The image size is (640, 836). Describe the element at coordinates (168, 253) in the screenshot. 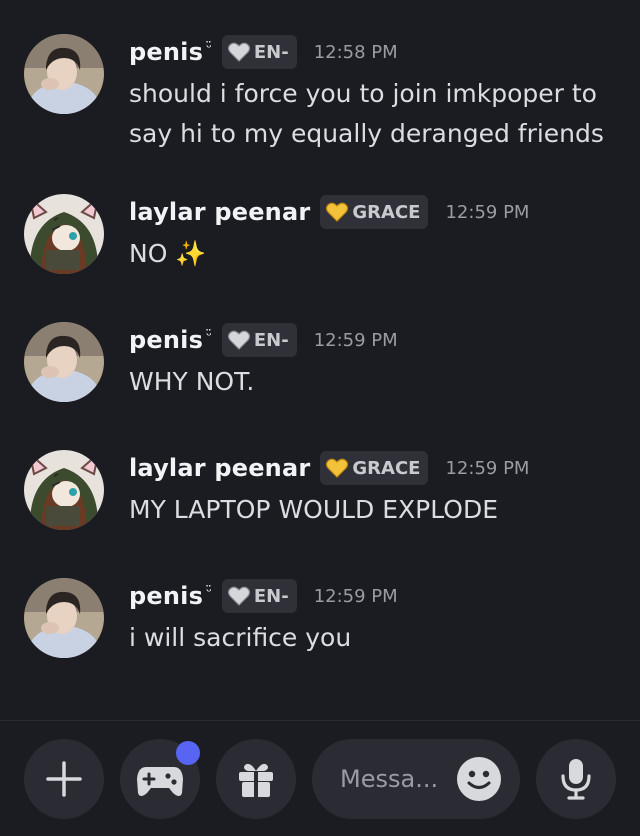

I see `message-line: NO ✨` at that location.